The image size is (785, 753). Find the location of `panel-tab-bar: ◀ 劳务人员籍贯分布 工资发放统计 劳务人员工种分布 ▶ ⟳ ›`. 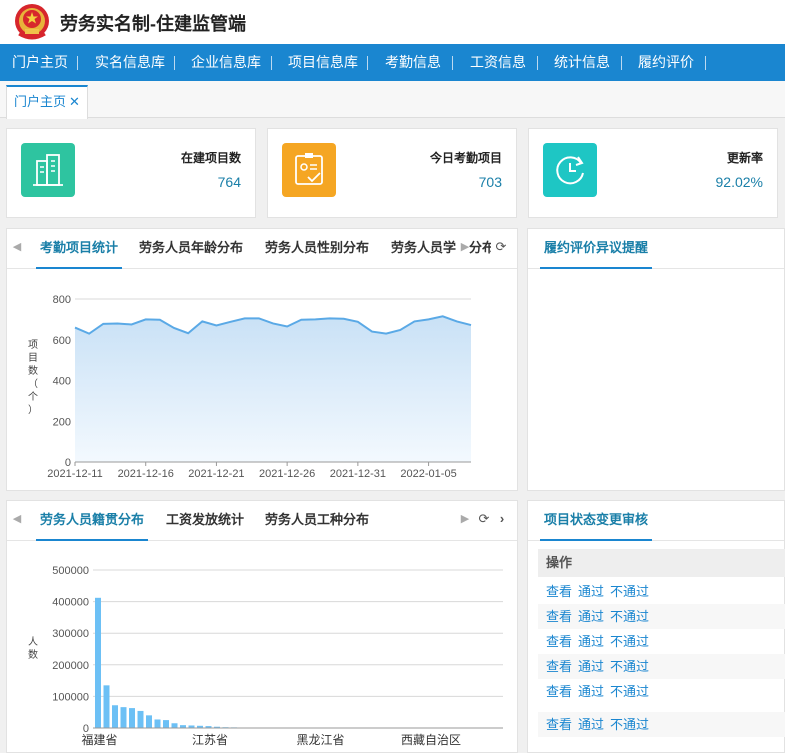

panel-tab-bar: ◀ 劳务人员籍贯分布 工资发放统计 劳务人员工种分布 ▶ ⟳ › is located at coordinates (262, 521).